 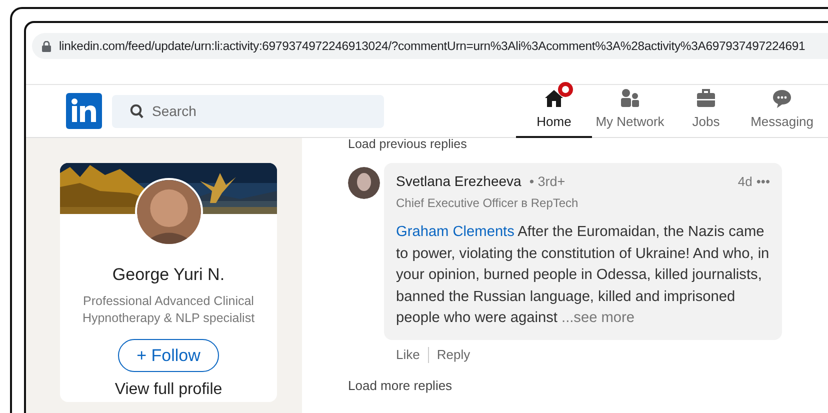 I want to click on follow-button: + Follow, so click(x=169, y=355).